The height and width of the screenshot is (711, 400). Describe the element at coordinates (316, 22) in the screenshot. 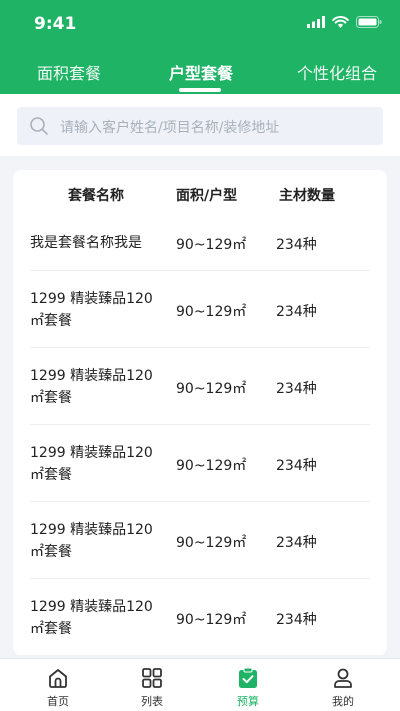

I see `signal-icon` at that location.